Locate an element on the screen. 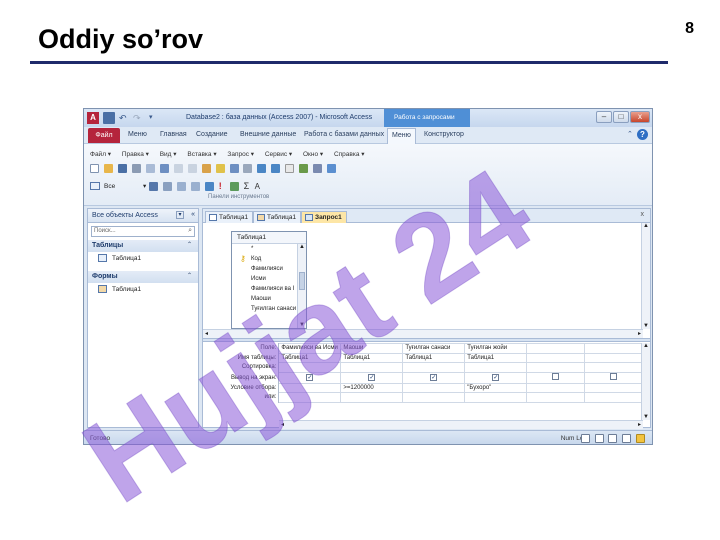 The height and width of the screenshot is (540, 720). doc-tab-query1: Запрос1 is located at coordinates (324, 217).